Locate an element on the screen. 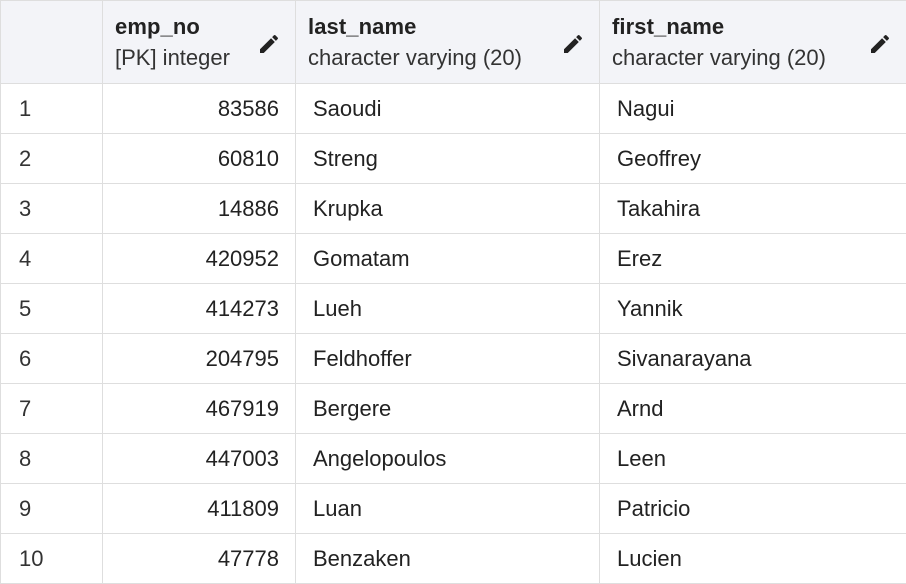 The image size is (906, 584). cell-last-name: Krupka is located at coordinates (448, 209).